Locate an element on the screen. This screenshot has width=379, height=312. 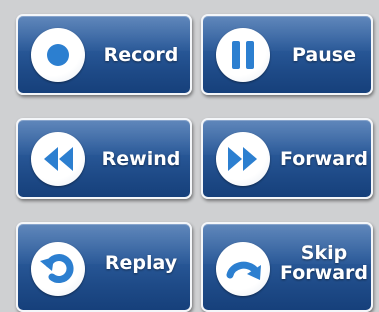
rewind-icon is located at coordinates (58, 159).